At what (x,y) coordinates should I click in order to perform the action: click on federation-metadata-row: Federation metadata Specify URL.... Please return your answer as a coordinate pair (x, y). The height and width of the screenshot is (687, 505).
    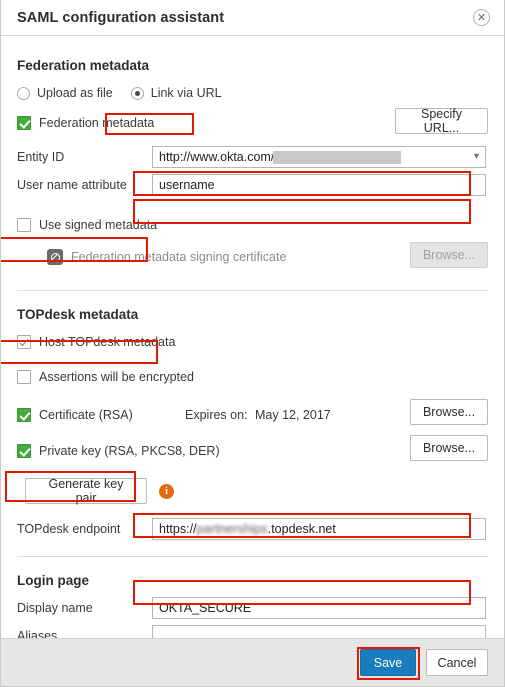
    Looking at the image, I should click on (252, 121).